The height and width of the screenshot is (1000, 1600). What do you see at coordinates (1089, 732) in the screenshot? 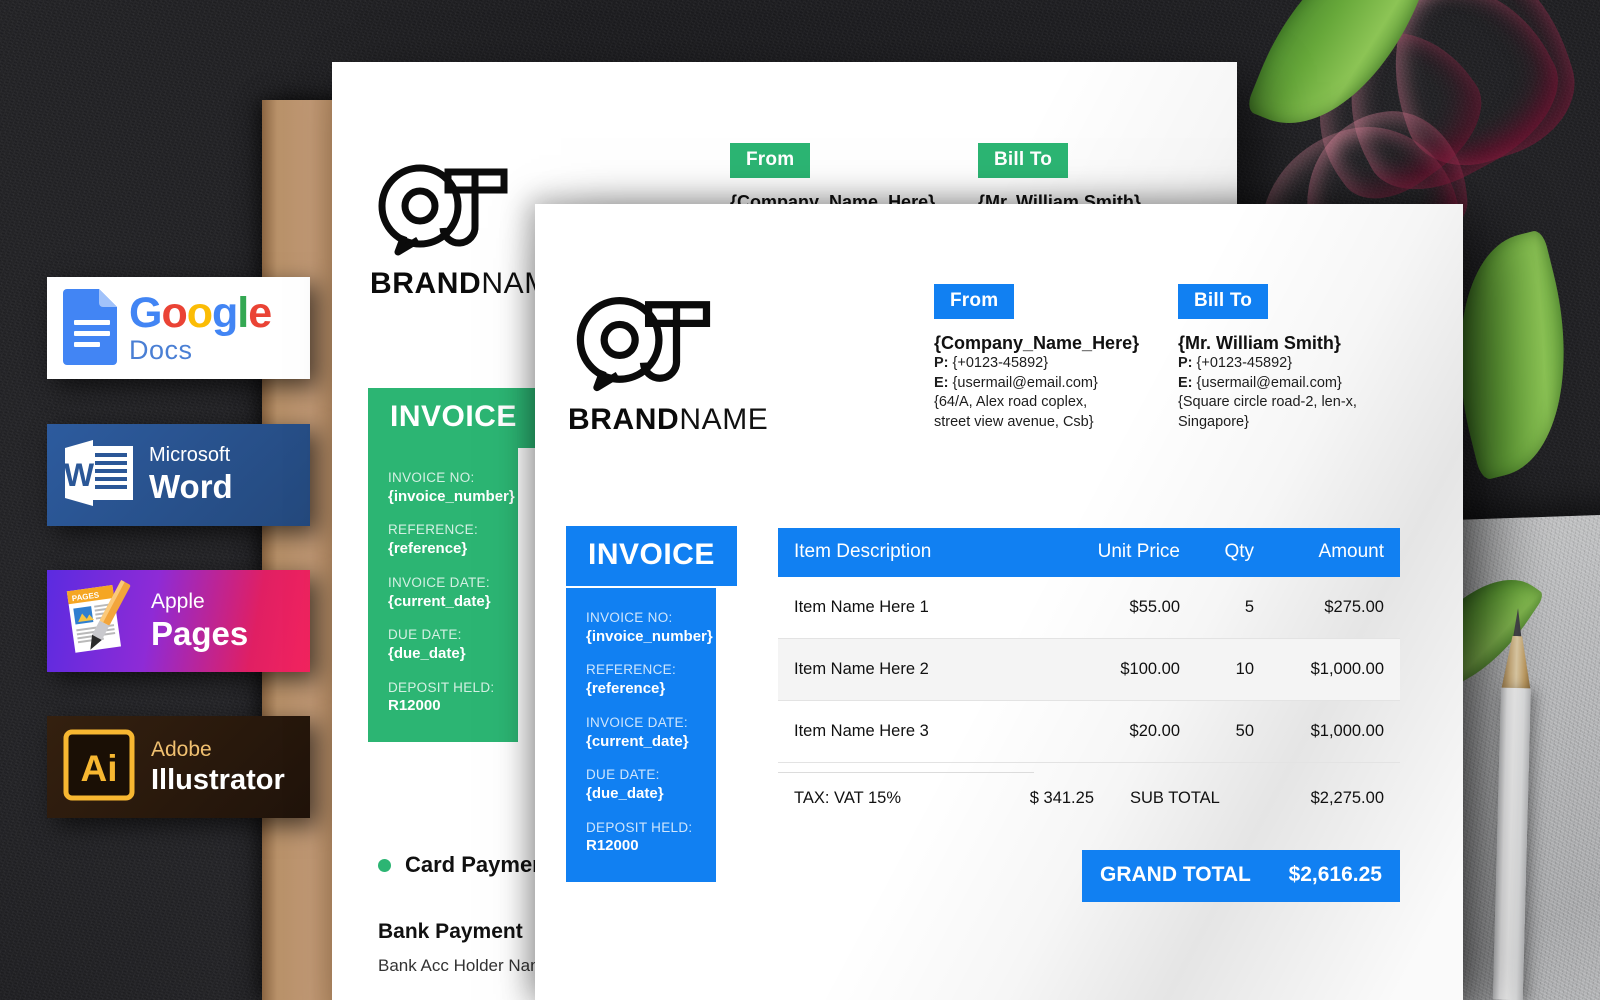
I see `table-row: Item Name Here 3 $20.00 50 $1,000.00` at bounding box center [1089, 732].